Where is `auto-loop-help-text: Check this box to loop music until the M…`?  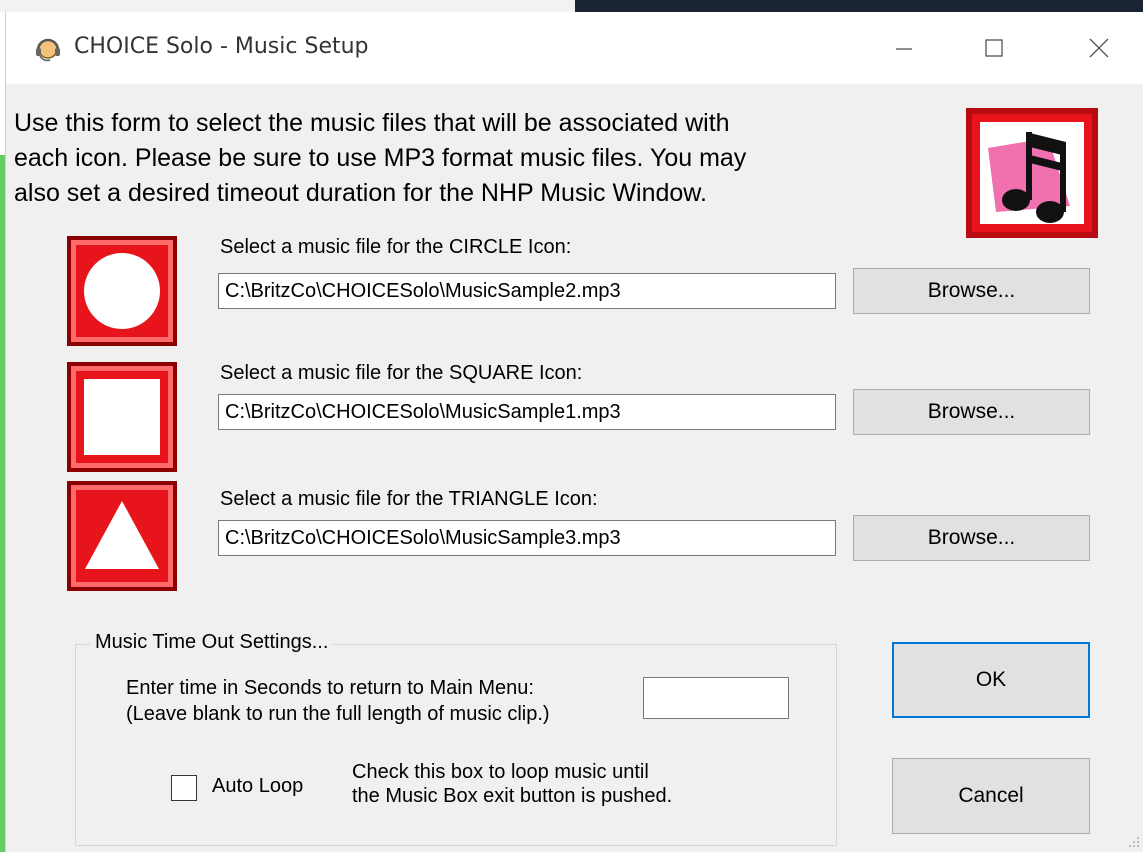 auto-loop-help-text: Check this box to loop music until the M… is located at coordinates (512, 784).